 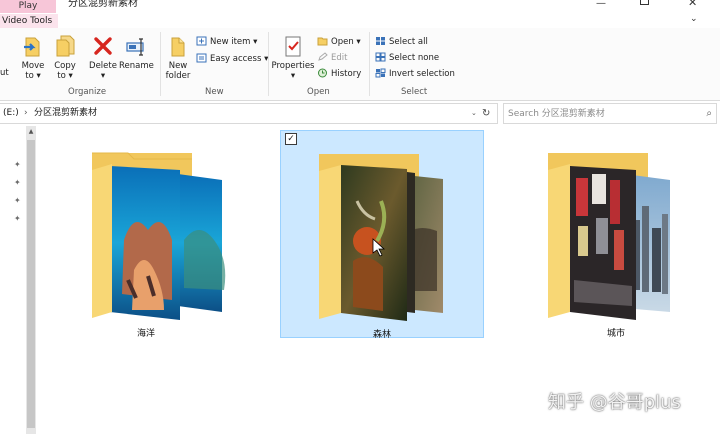 I want to click on organize-group-label: Organize, so click(x=87, y=92).